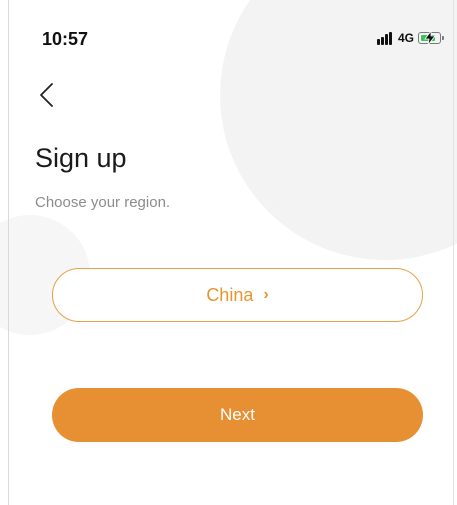 The image size is (457, 505). What do you see at coordinates (405, 38) in the screenshot?
I see `network-type: 4G` at bounding box center [405, 38].